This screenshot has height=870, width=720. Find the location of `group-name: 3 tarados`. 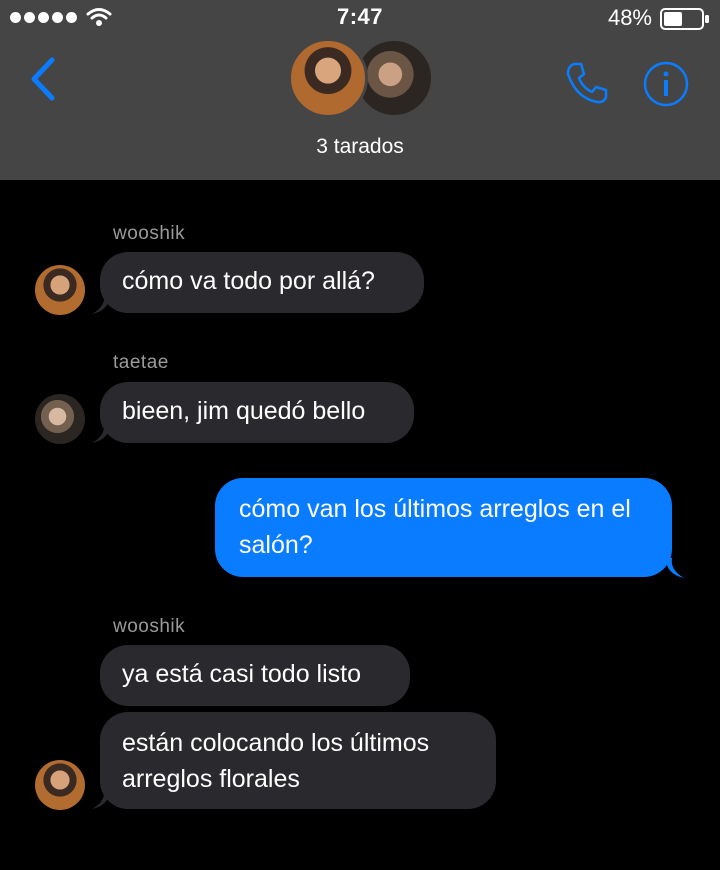

group-name: 3 tarados is located at coordinates (360, 147).